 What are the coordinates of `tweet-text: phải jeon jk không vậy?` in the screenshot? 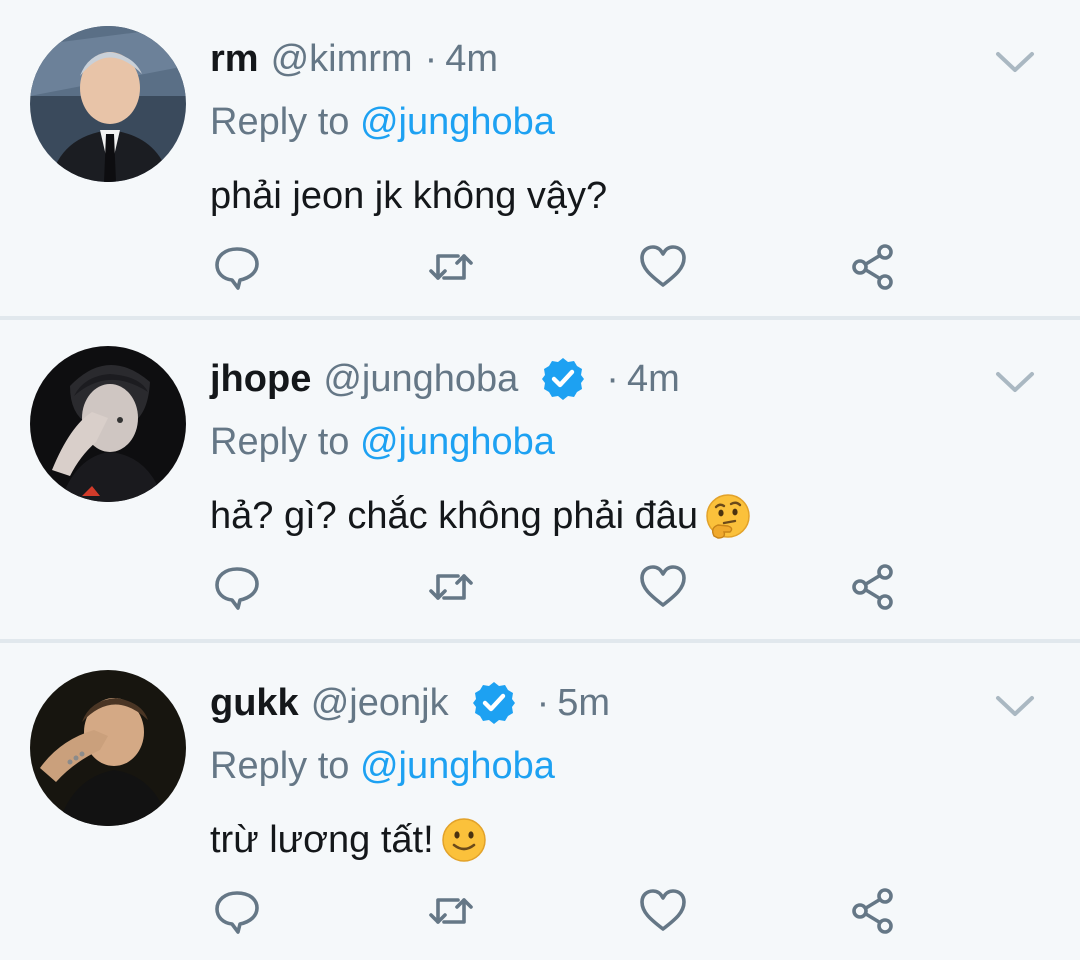 It's located at (408, 196).